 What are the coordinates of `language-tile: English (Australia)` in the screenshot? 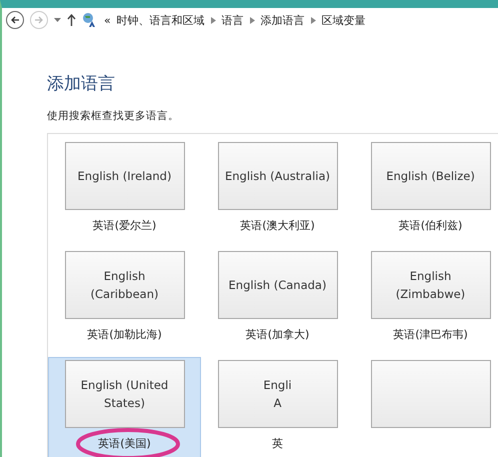 It's located at (278, 176).